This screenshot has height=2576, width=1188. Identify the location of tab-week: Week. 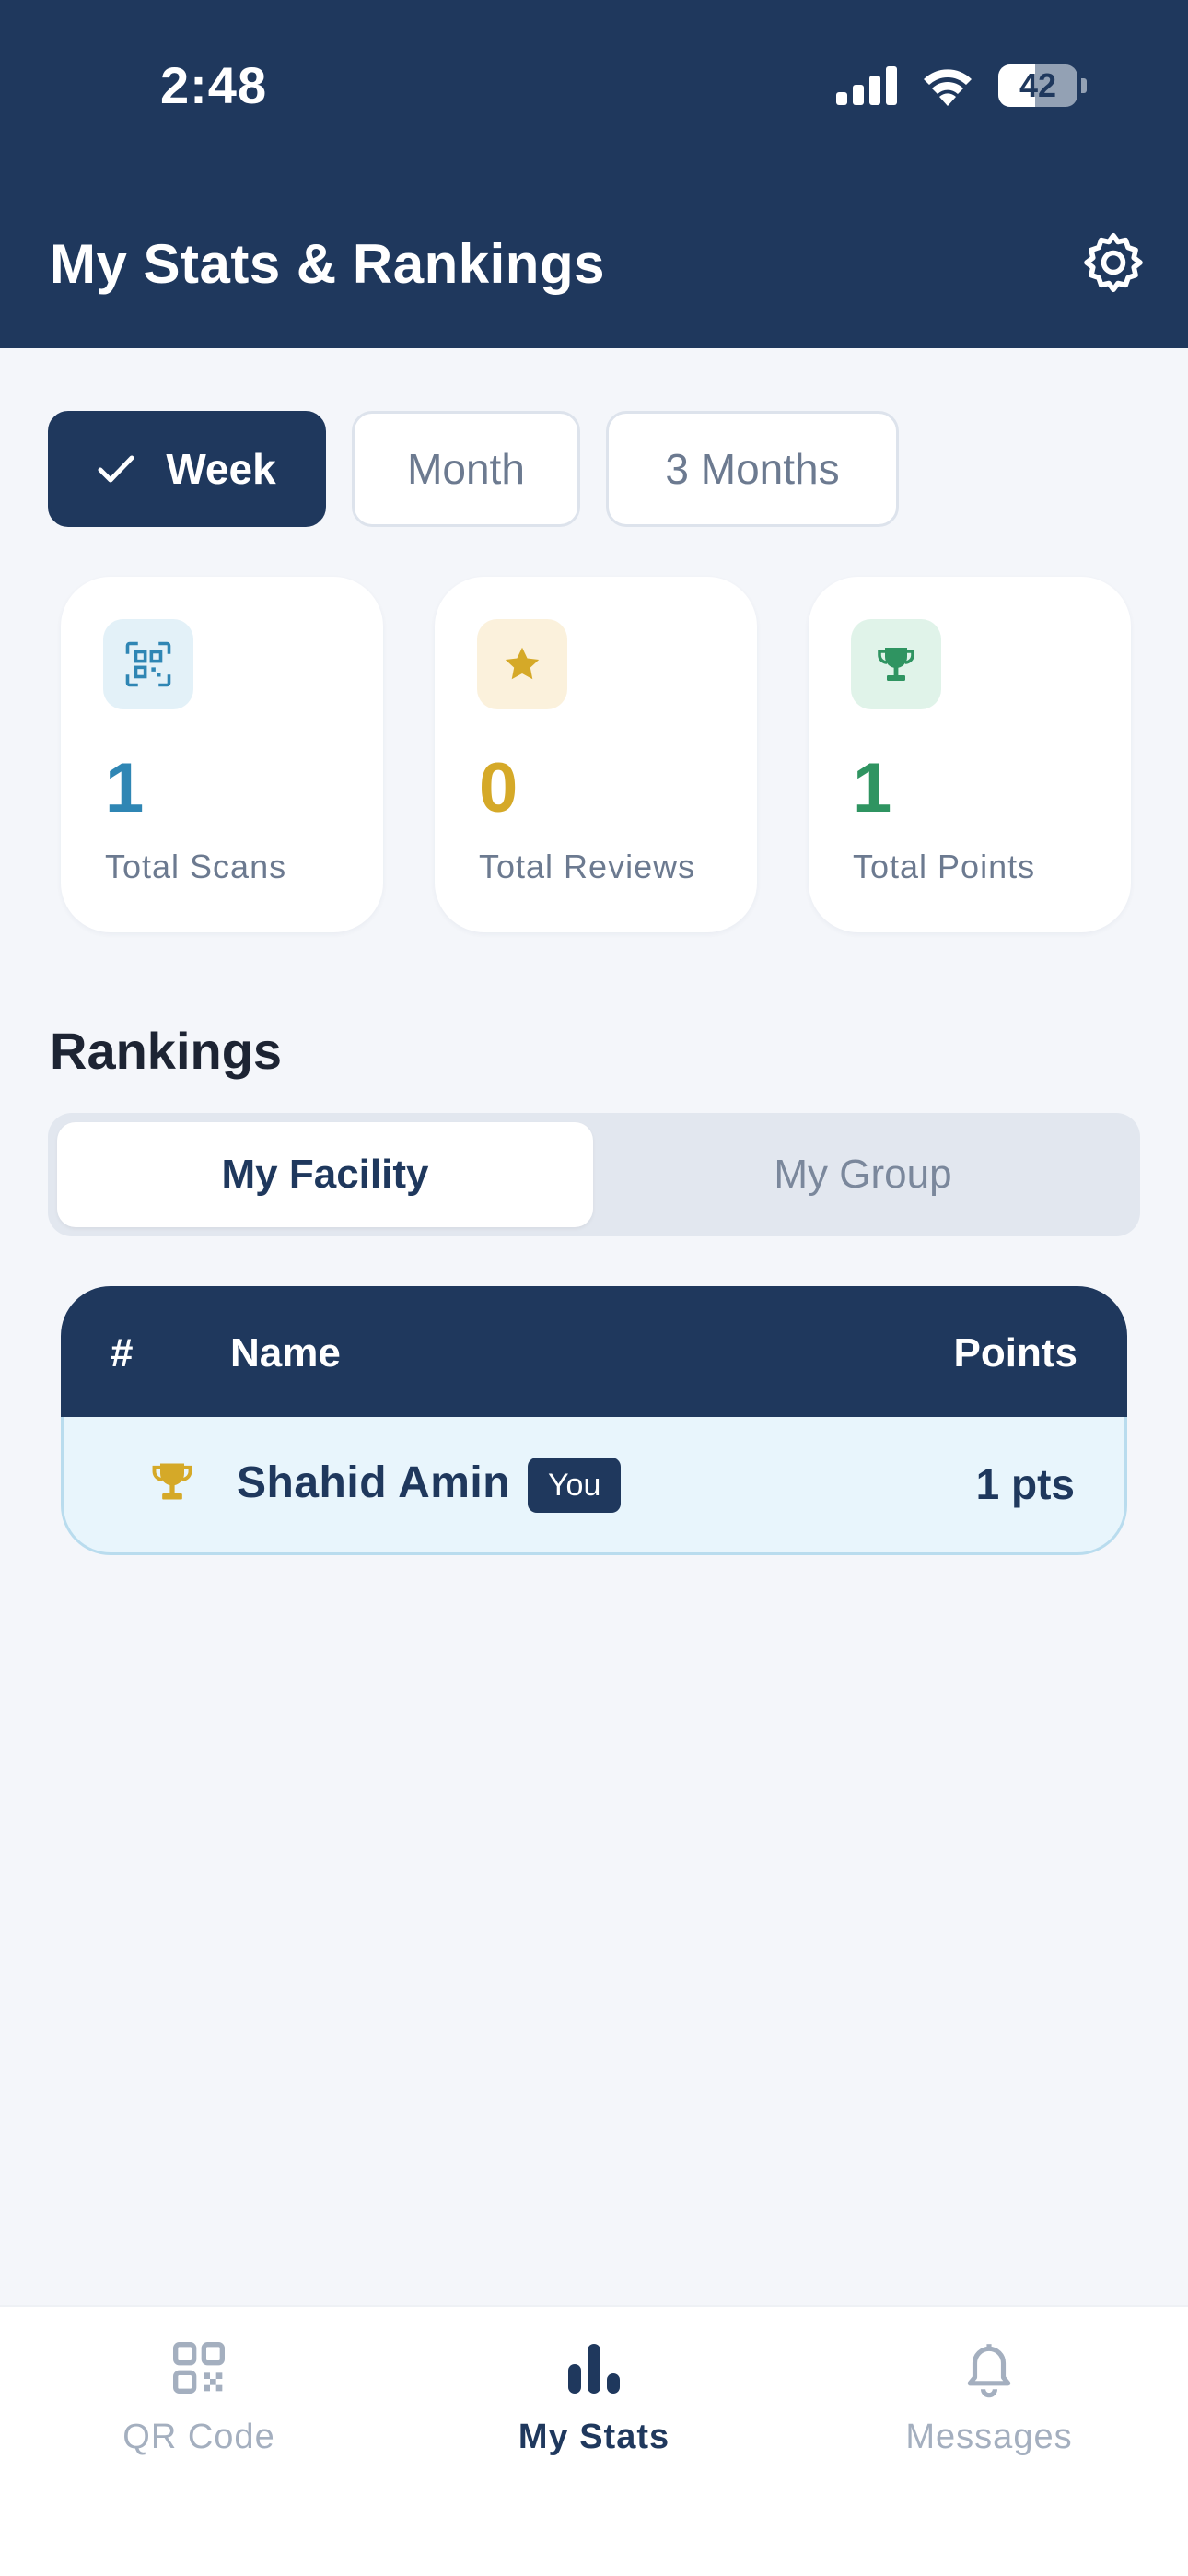
(187, 469).